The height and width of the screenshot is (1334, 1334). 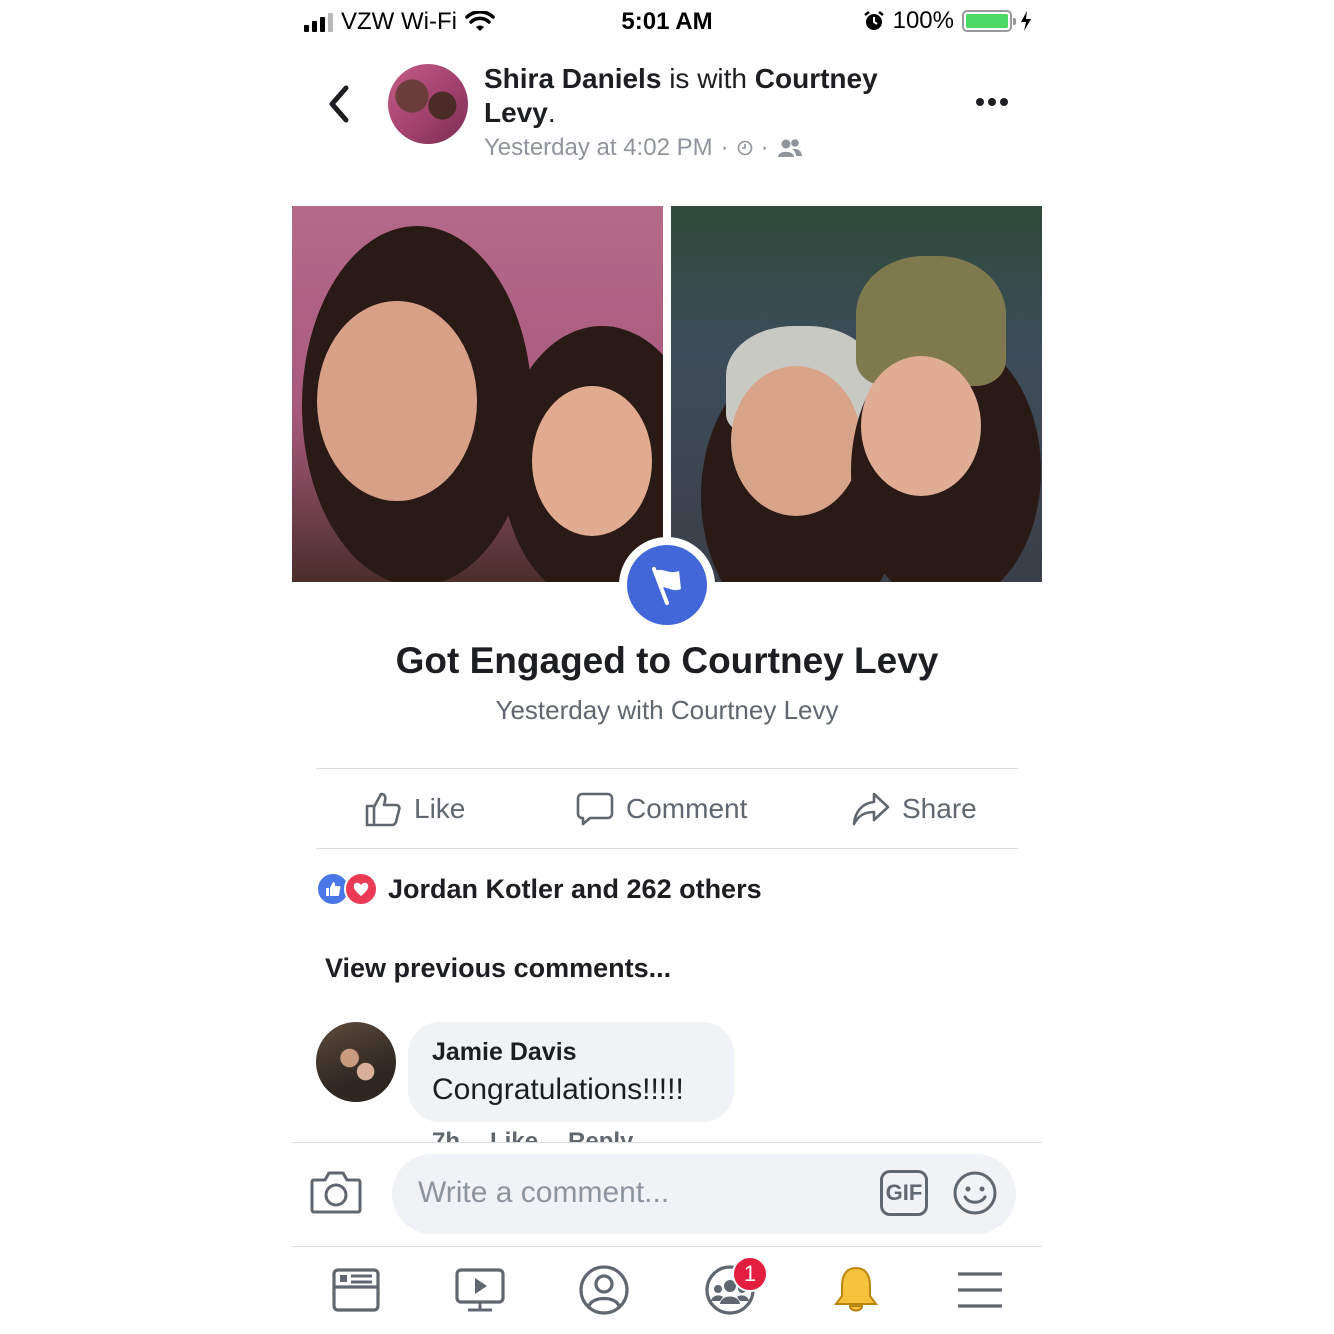 What do you see at coordinates (667, 1142) in the screenshot?
I see `composer-divider` at bounding box center [667, 1142].